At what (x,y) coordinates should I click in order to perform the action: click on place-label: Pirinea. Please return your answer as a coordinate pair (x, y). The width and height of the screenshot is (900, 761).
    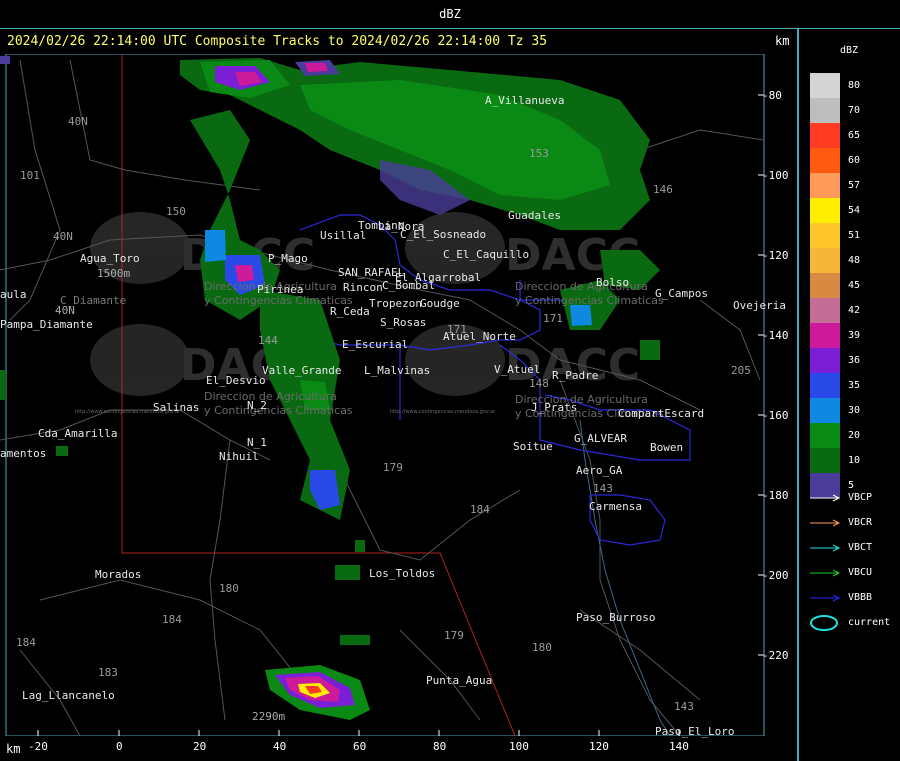
    Looking at the image, I should click on (280, 289).